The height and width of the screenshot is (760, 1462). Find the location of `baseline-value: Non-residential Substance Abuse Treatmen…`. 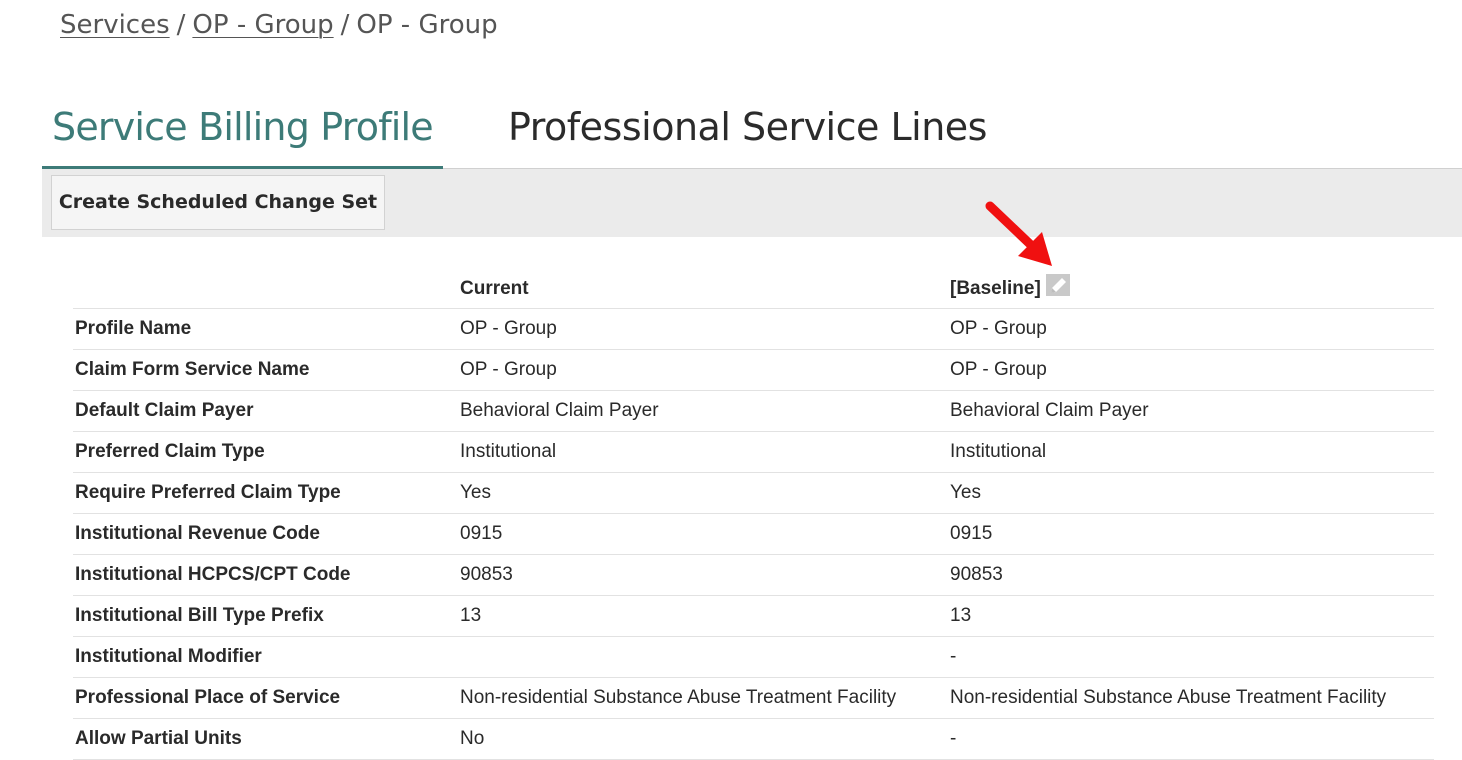

baseline-value: Non-residential Substance Abuse Treatmen… is located at coordinates (1191, 698).